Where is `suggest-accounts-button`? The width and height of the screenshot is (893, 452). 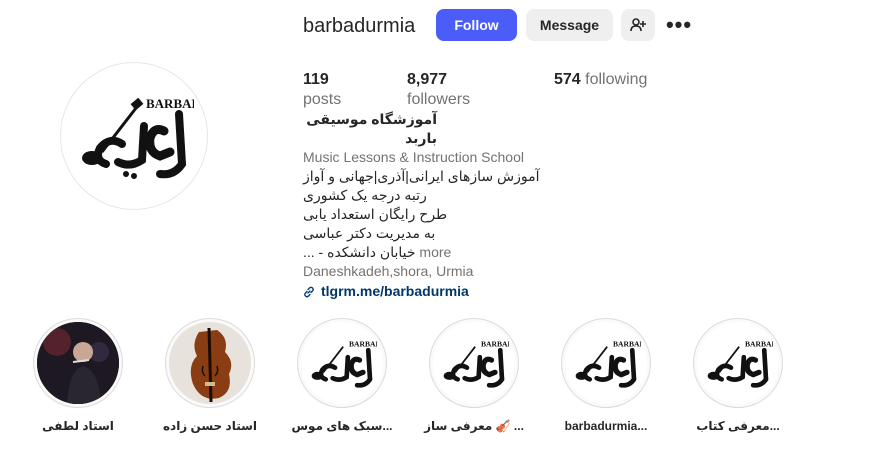 suggest-accounts-button is located at coordinates (638, 25).